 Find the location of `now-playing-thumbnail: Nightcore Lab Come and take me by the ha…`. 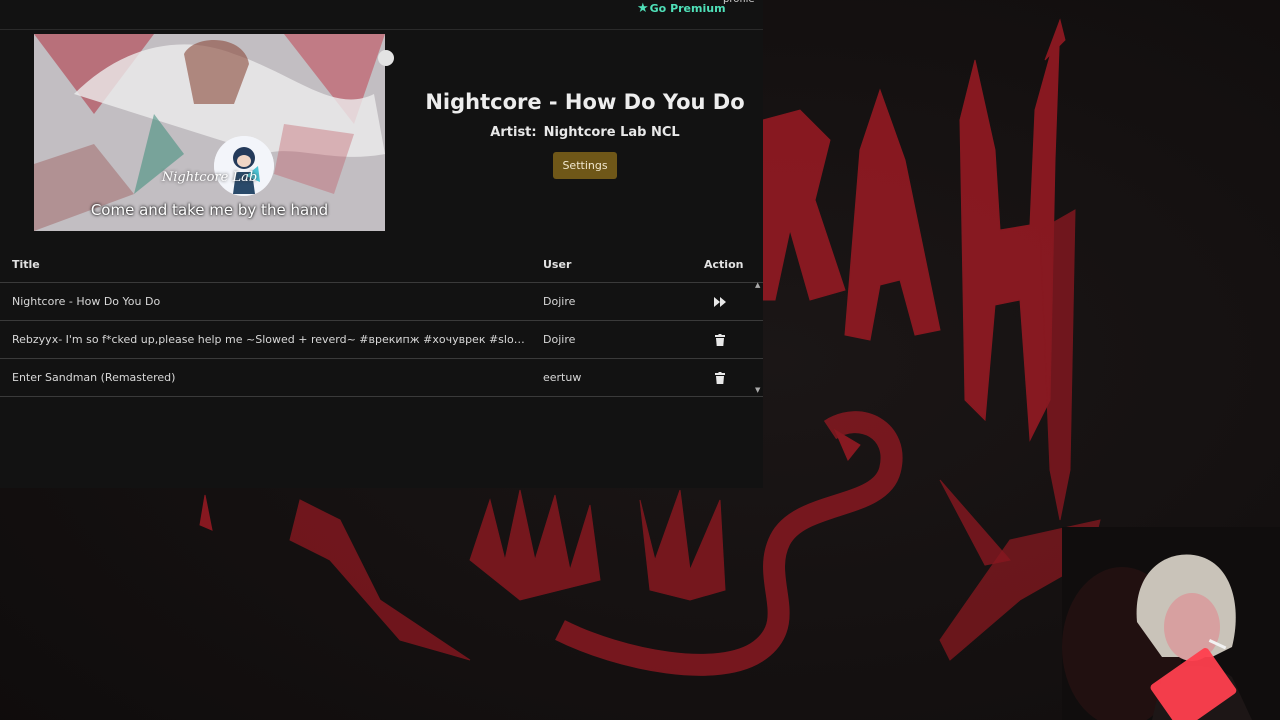

now-playing-thumbnail: Nightcore Lab Come and take me by the ha… is located at coordinates (209, 132).